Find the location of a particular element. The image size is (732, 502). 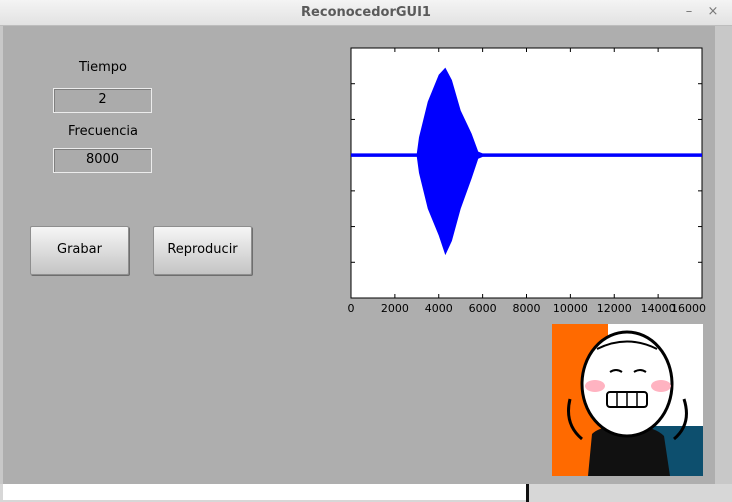

status-bar is located at coordinates (366, 493).